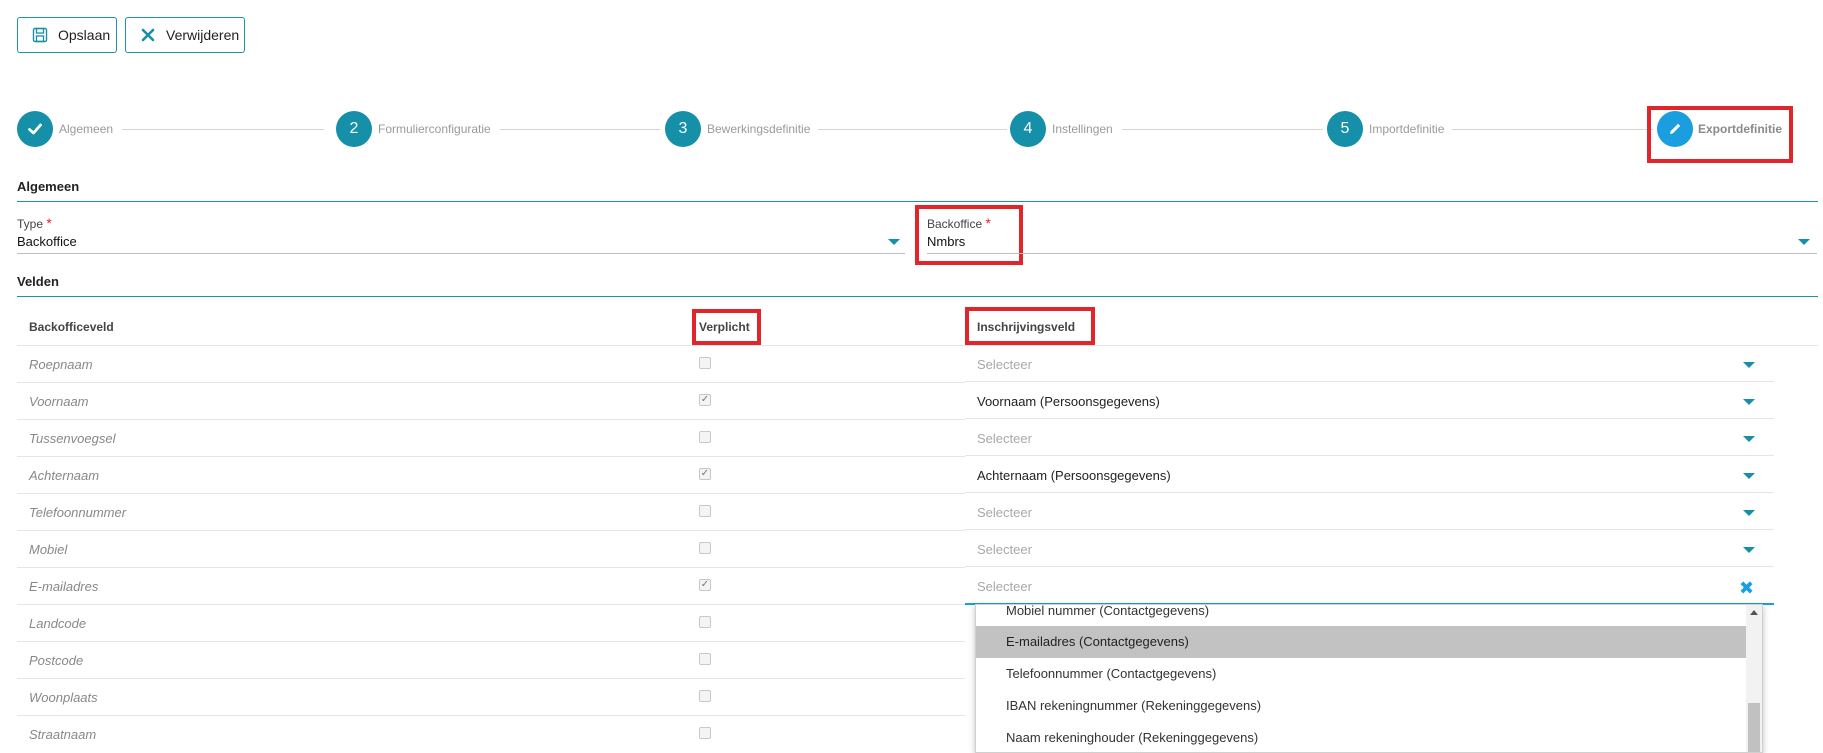 Image resolution: width=1823 pixels, height=753 pixels. Describe the element at coordinates (1345, 129) in the screenshot. I see `step-importdefinitie: 5` at that location.